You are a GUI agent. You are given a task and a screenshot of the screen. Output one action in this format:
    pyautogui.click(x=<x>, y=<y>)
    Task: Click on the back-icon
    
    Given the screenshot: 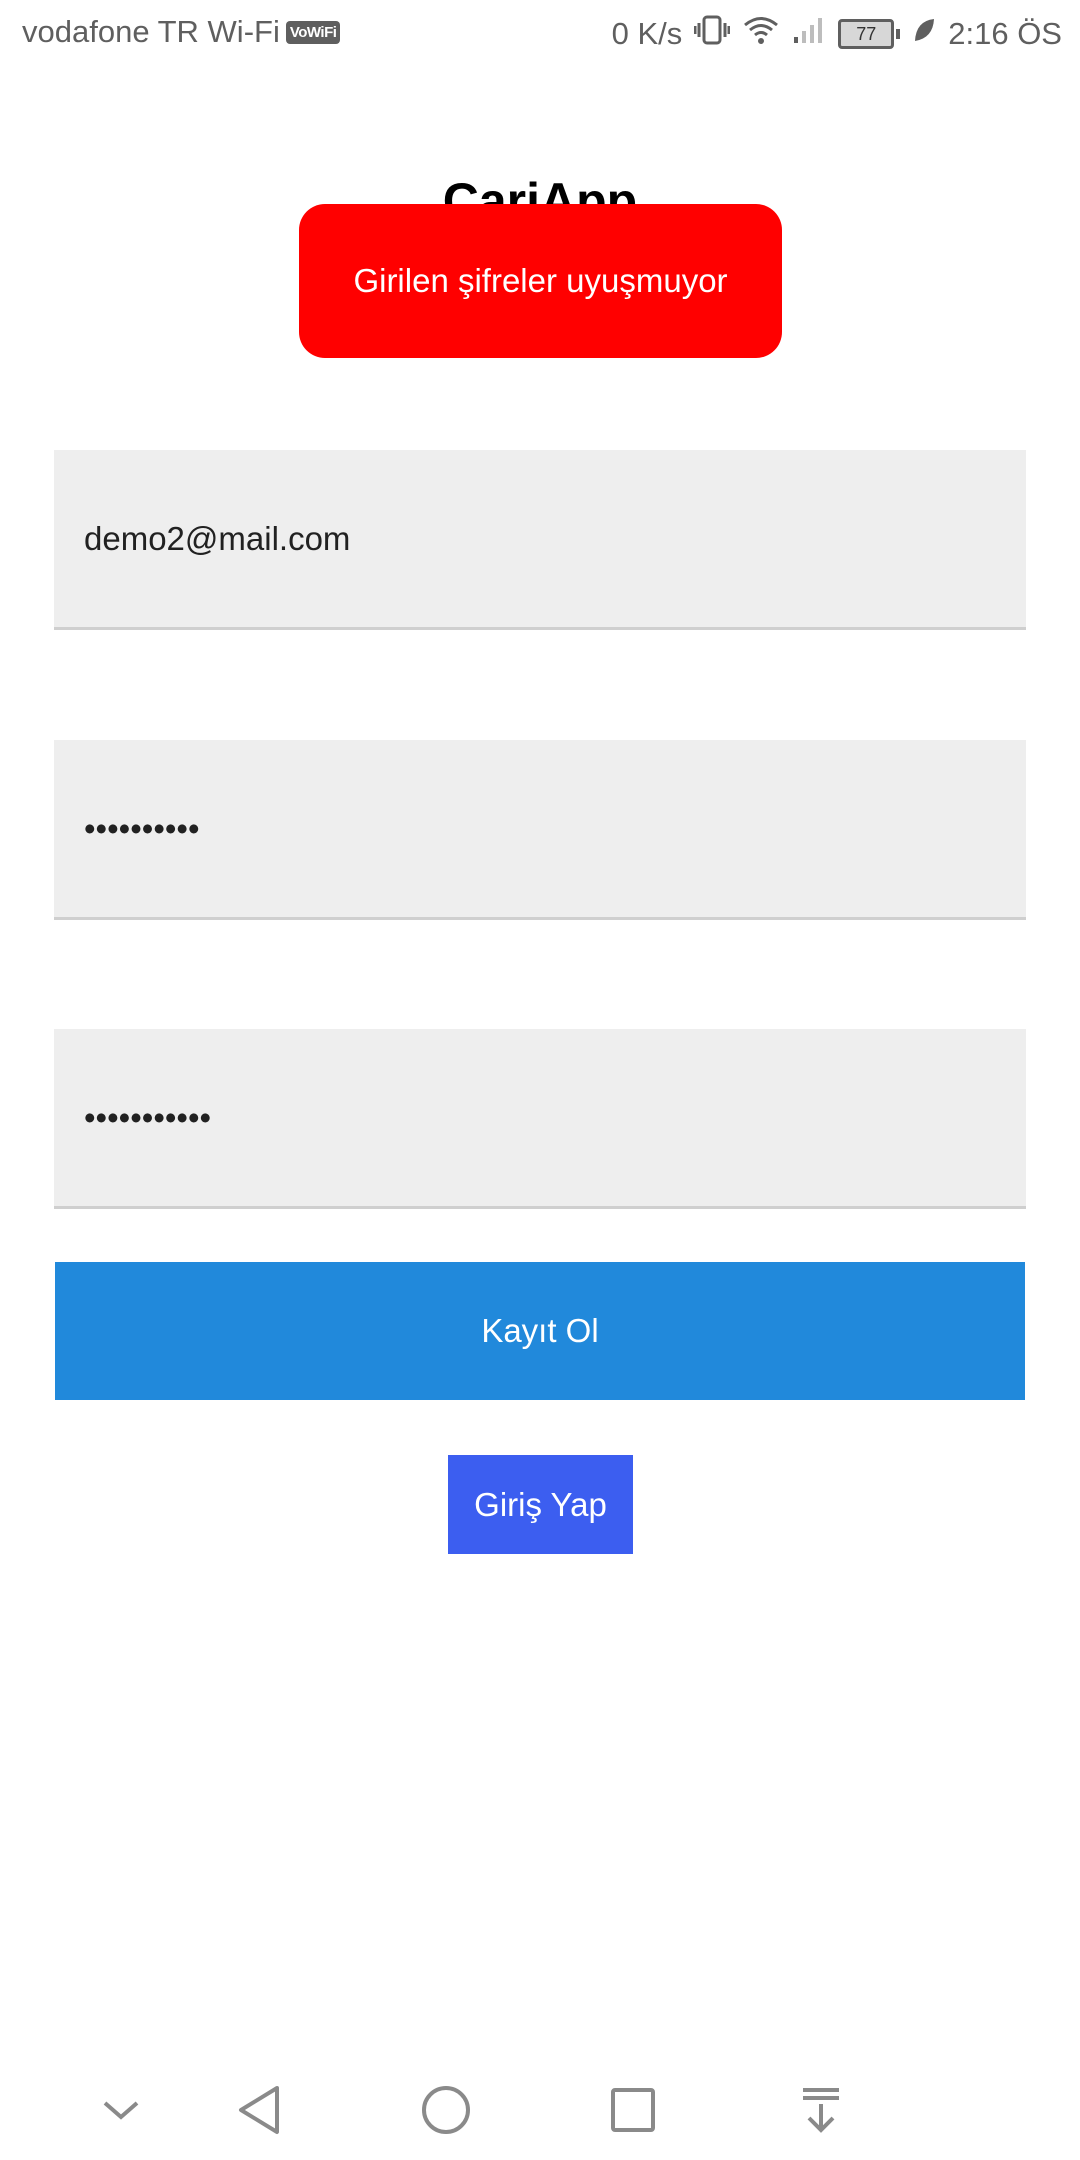 What is the action you would take?
    pyautogui.click(x=259, y=2110)
    